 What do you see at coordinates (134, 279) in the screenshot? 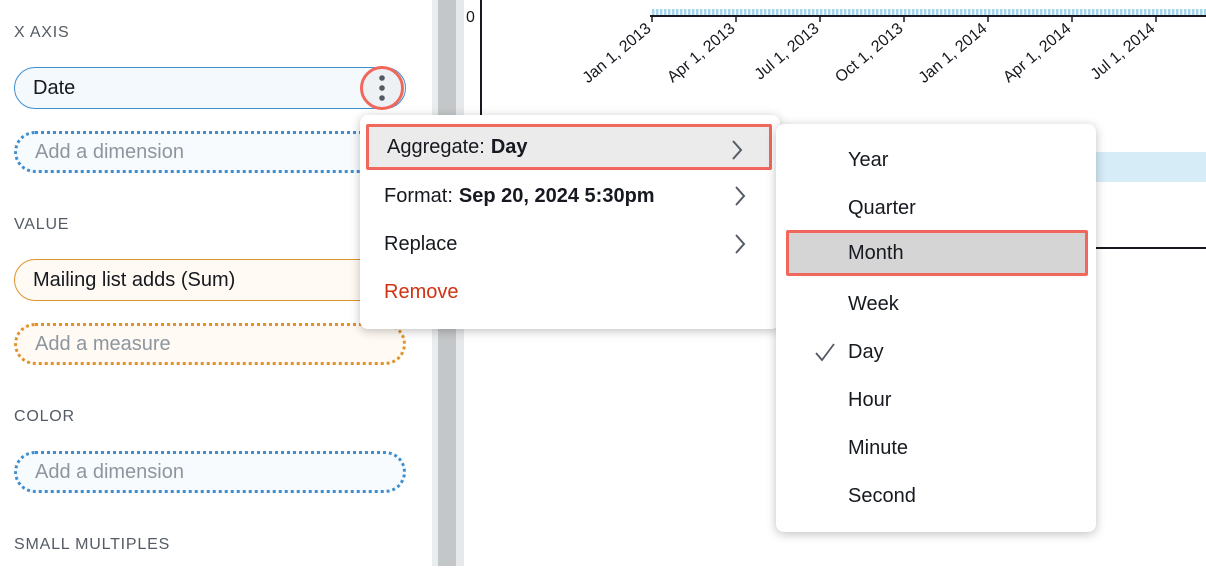
I see `value-field-name: Mailing list adds (Sum)` at bounding box center [134, 279].